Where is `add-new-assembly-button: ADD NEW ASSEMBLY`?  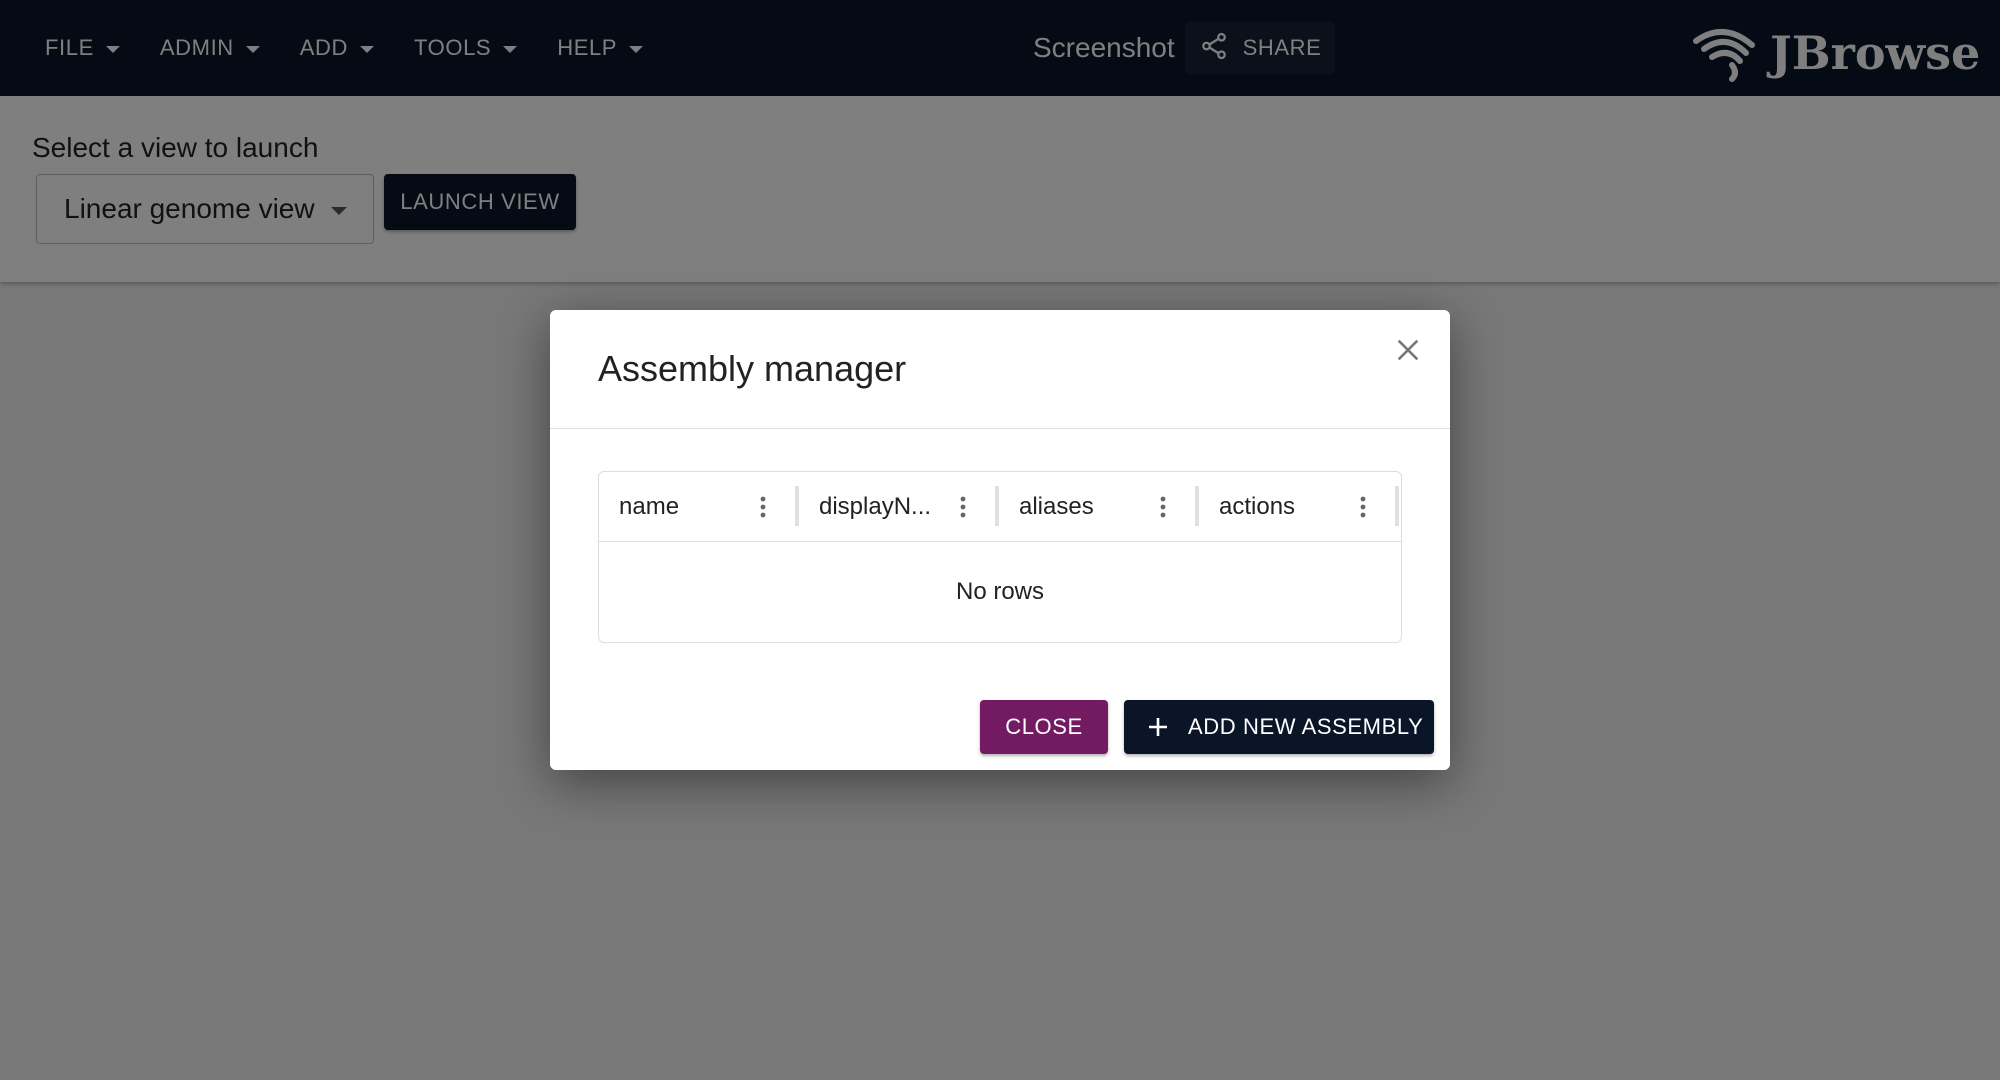
add-new-assembly-button: ADD NEW ASSEMBLY is located at coordinates (1279, 727).